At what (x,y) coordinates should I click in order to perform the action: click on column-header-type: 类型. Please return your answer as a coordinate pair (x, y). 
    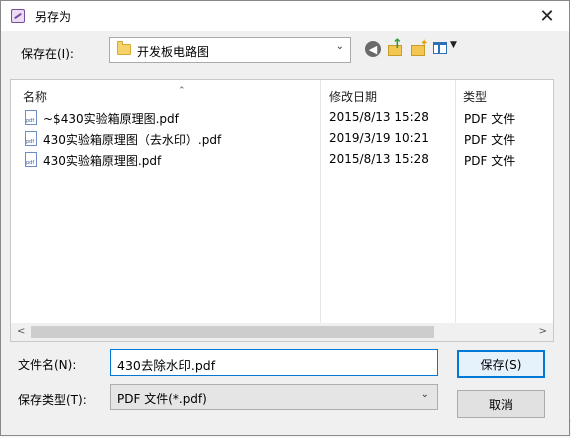
    Looking at the image, I should click on (475, 96).